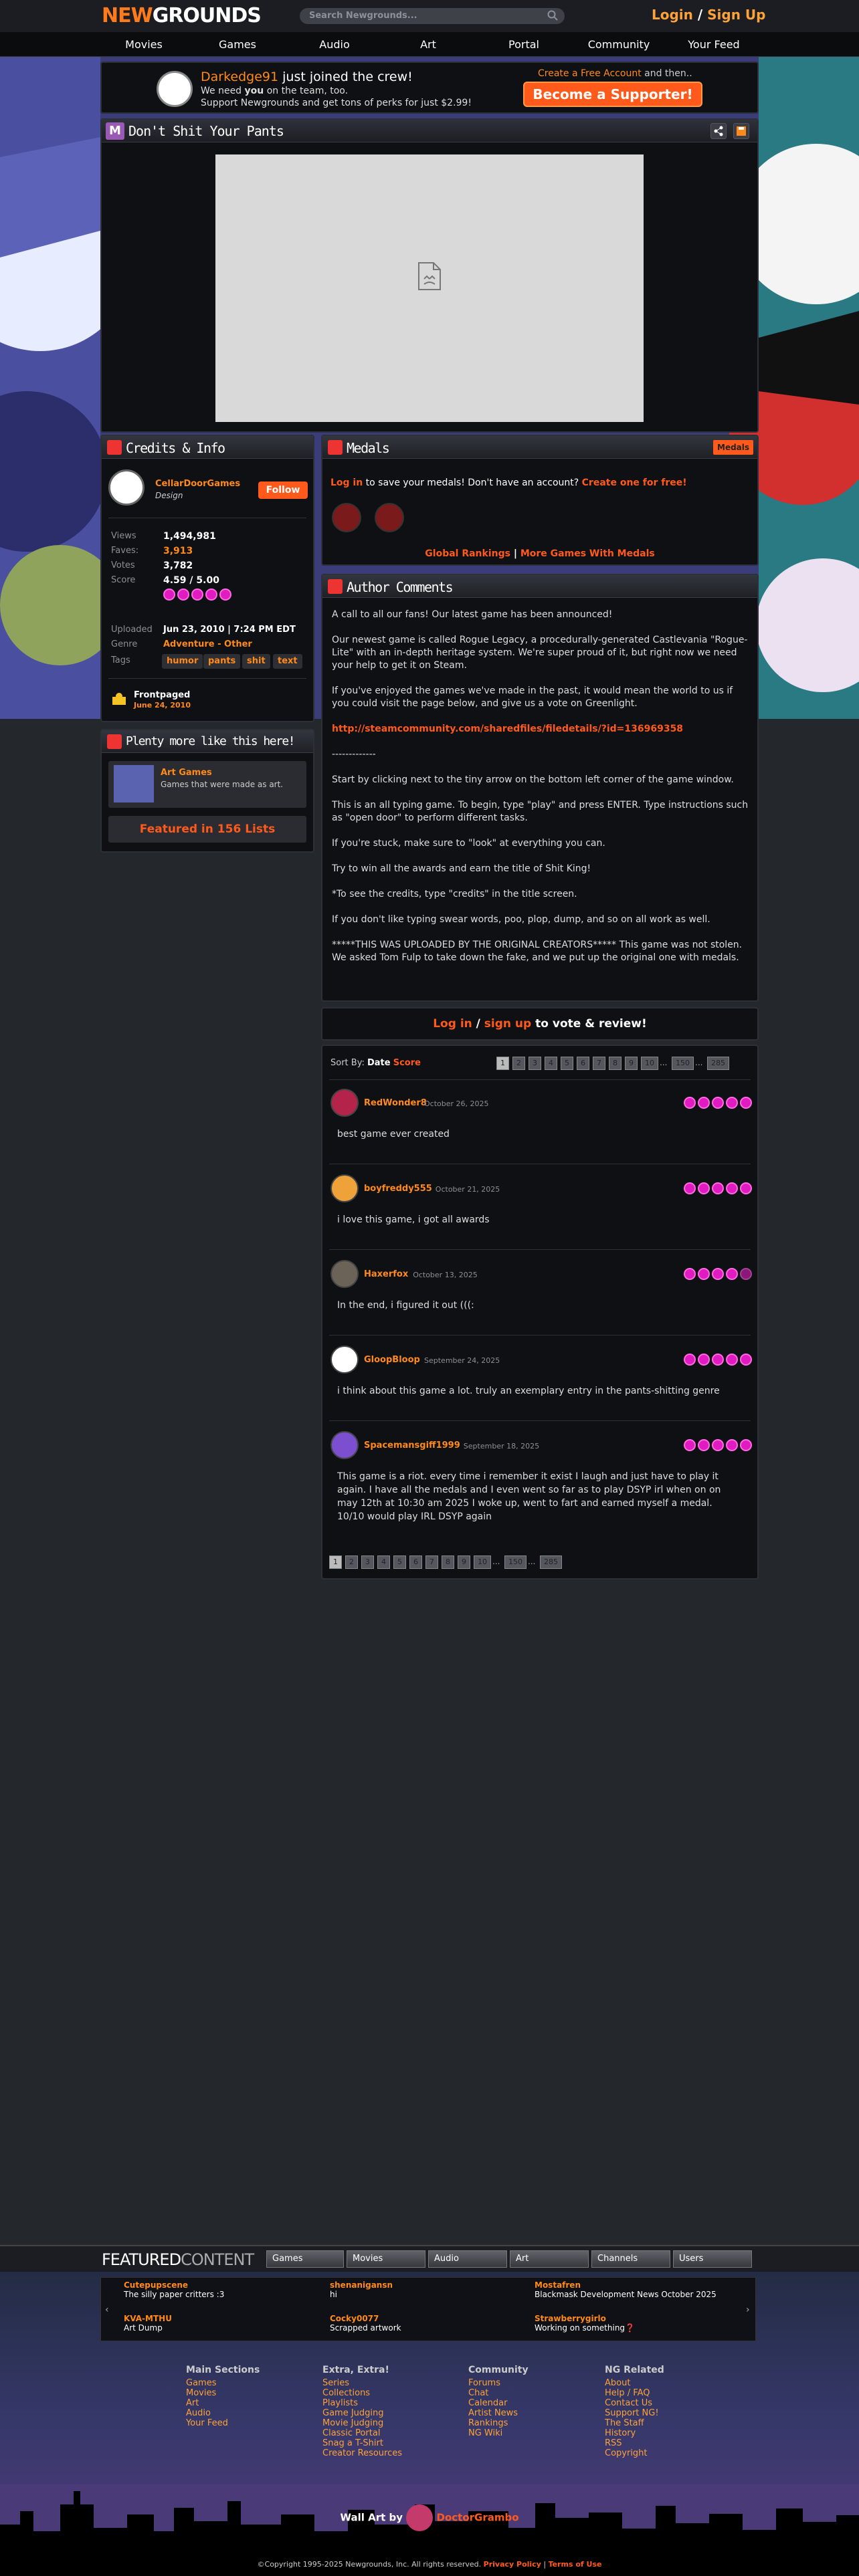 This screenshot has height=2576, width=859. I want to click on login-link: Login, so click(672, 15).